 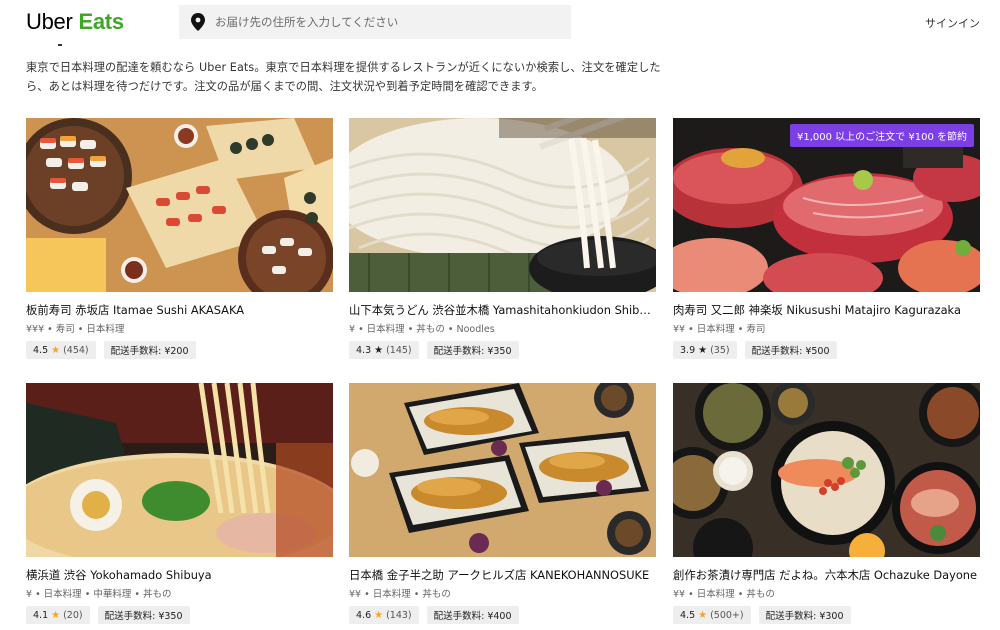 I want to click on rating-badge: 4.6 ★ (143), so click(x=384, y=615).